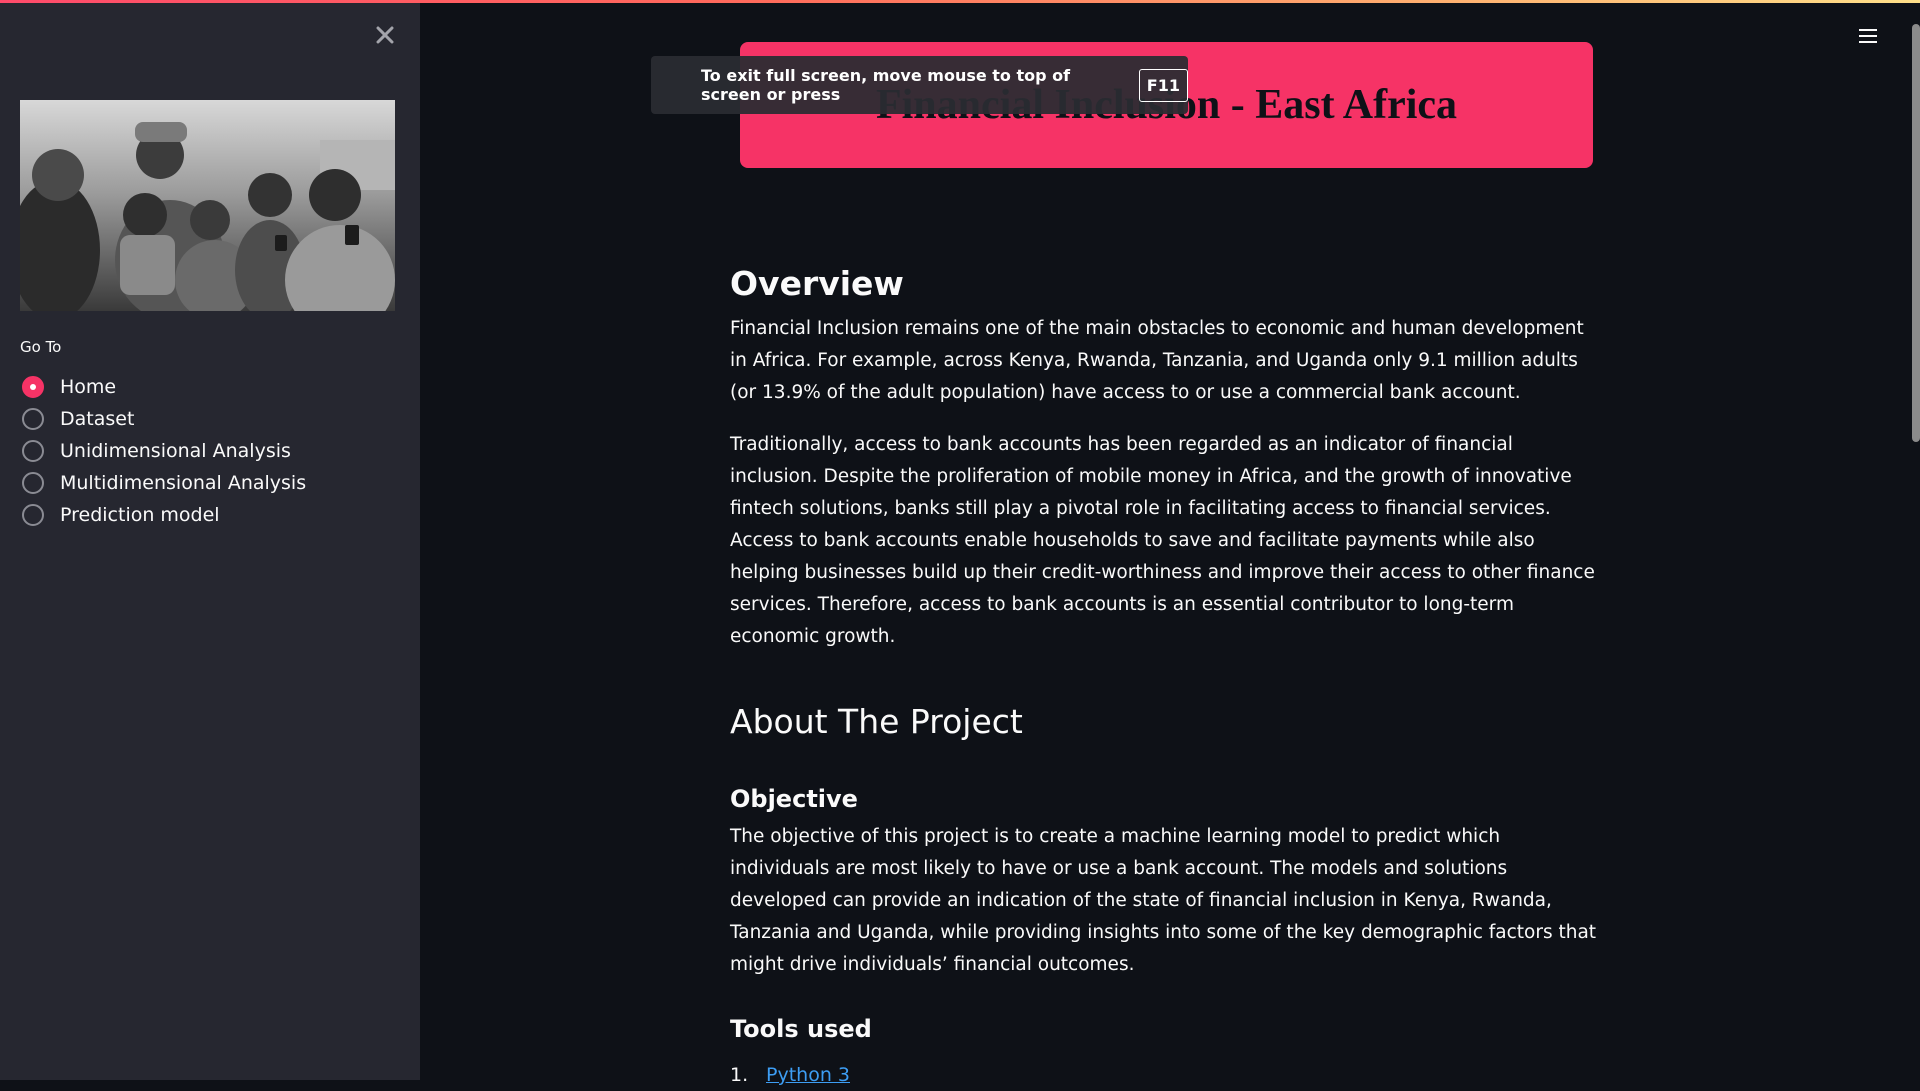 The width and height of the screenshot is (1920, 1091). I want to click on radio-selected-icon, so click(33, 387).